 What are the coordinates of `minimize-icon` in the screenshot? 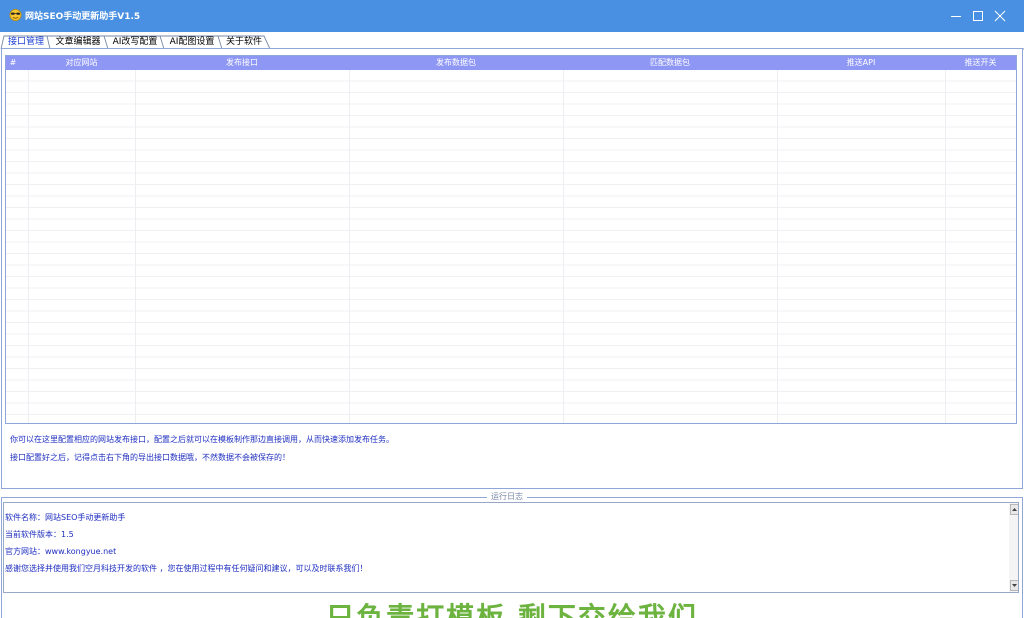 It's located at (956, 16).